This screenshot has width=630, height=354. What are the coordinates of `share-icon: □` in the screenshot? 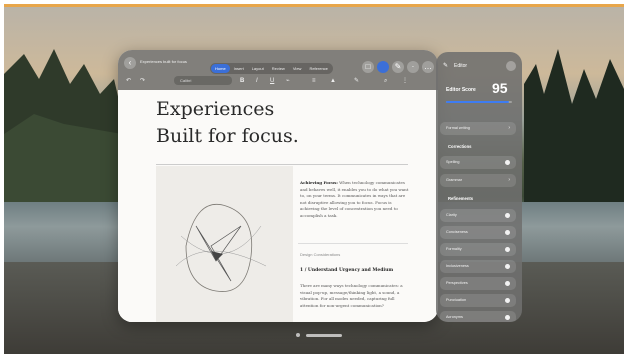 It's located at (368, 67).